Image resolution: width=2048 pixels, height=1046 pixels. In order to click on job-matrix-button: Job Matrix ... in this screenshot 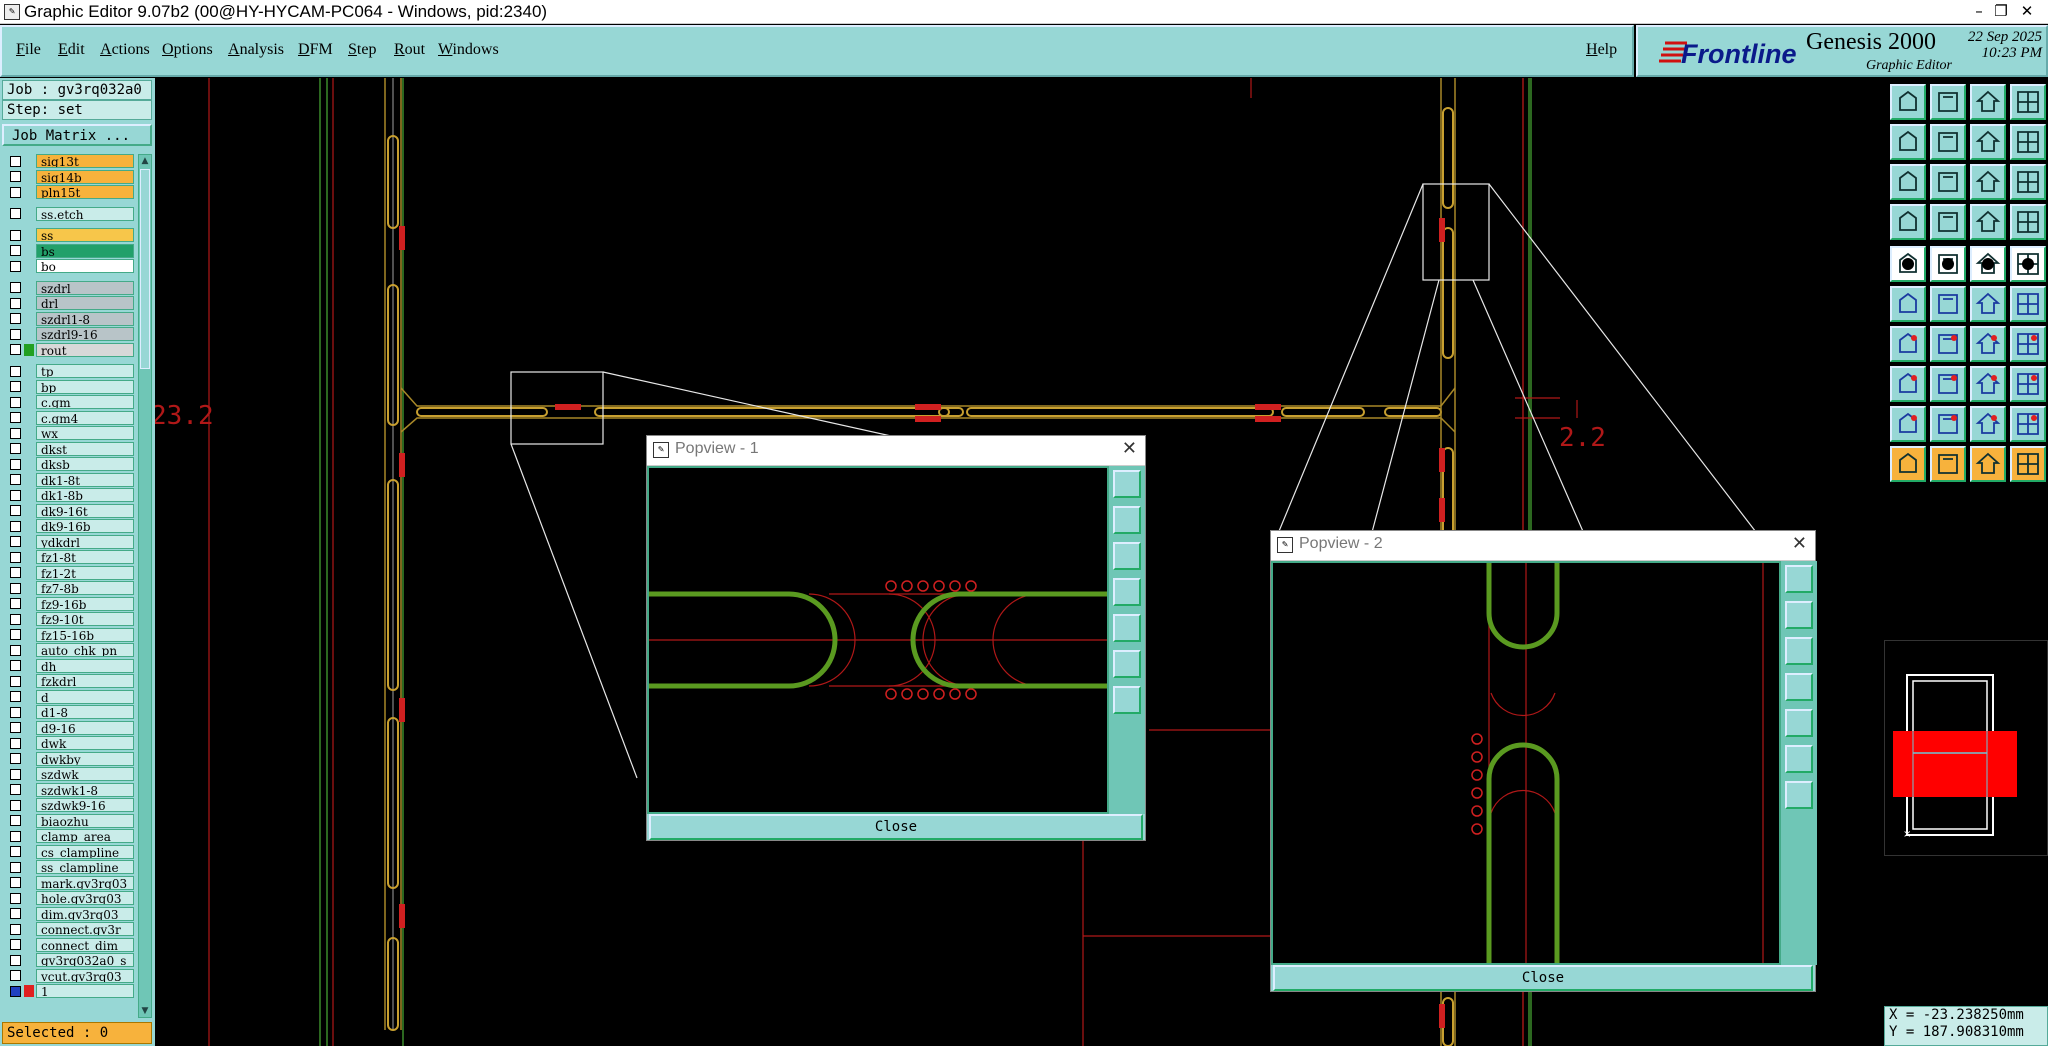, I will do `click(77, 135)`.